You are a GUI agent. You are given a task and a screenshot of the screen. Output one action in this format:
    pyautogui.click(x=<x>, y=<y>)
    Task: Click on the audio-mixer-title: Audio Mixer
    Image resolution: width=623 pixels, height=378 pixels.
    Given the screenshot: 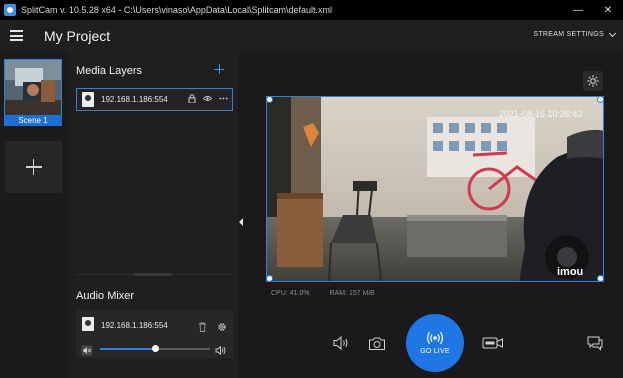 What is the action you would take?
    pyautogui.click(x=105, y=296)
    